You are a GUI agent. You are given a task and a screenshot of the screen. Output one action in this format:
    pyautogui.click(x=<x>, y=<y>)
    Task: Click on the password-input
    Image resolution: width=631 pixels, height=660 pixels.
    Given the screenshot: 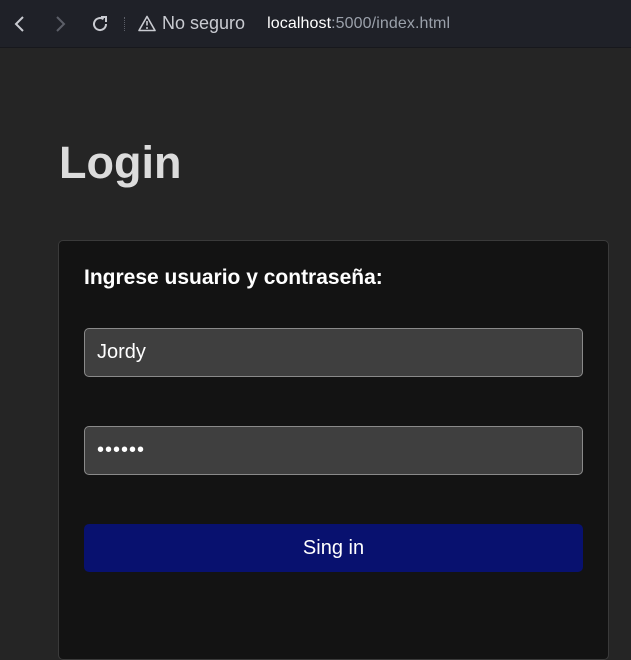 What is the action you would take?
    pyautogui.click(x=333, y=450)
    